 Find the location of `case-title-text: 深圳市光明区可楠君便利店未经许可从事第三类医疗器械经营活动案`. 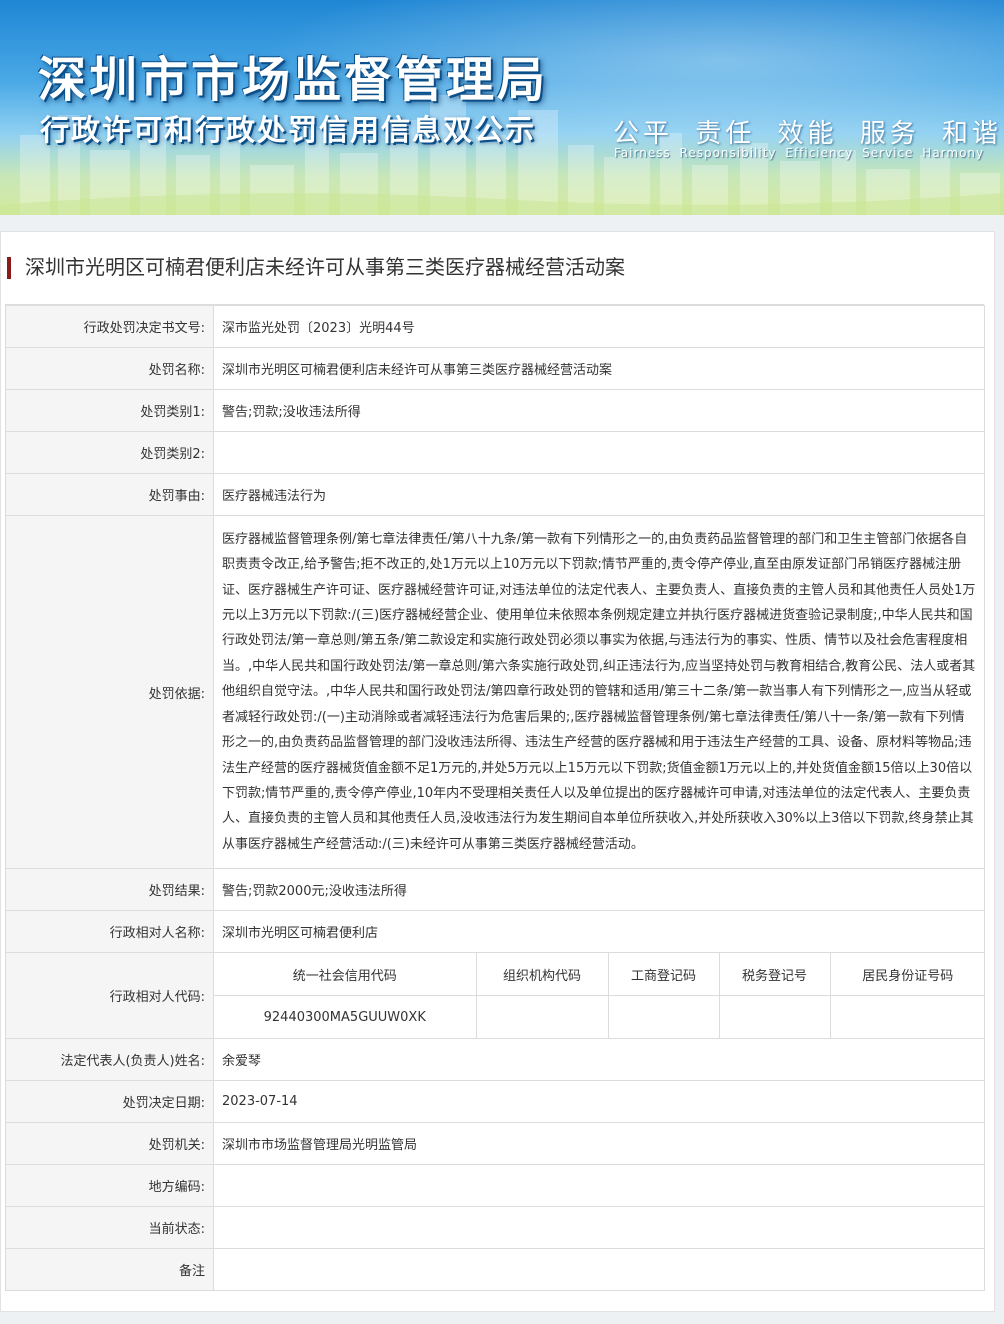

case-title-text: 深圳市光明区可楠君便利店未经许可从事第三类医疗器械经营活动案 is located at coordinates (325, 267).